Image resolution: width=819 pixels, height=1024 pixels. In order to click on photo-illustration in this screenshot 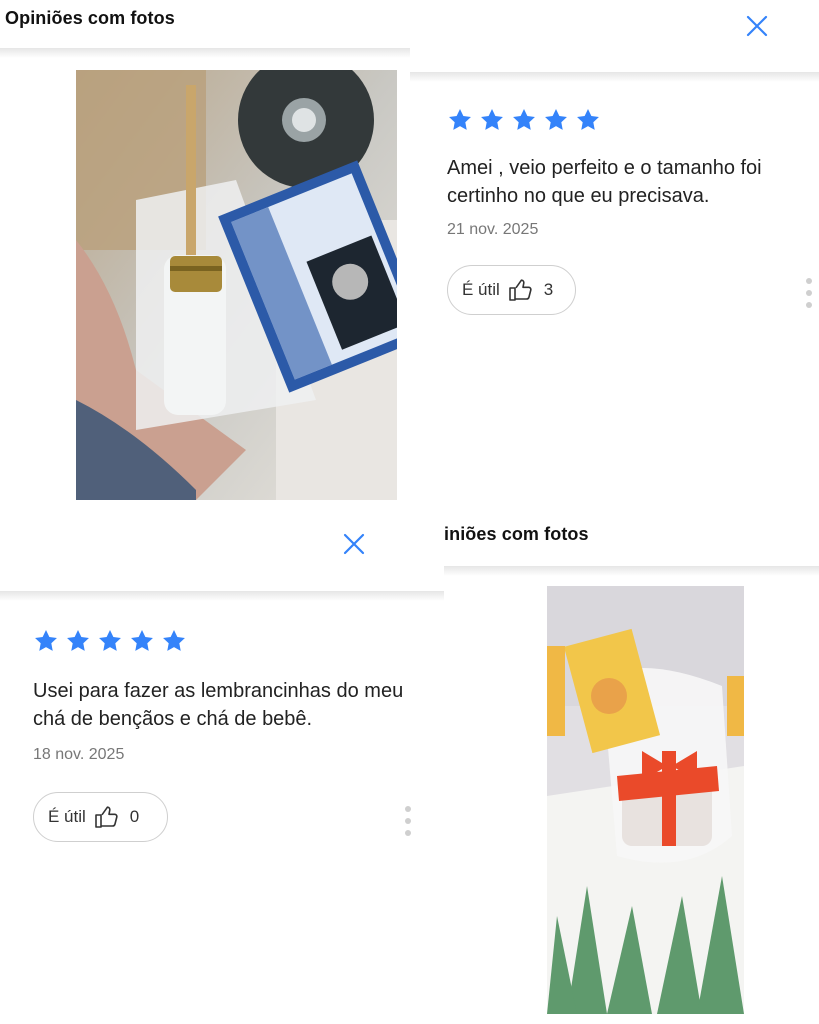, I will do `click(645, 800)`.